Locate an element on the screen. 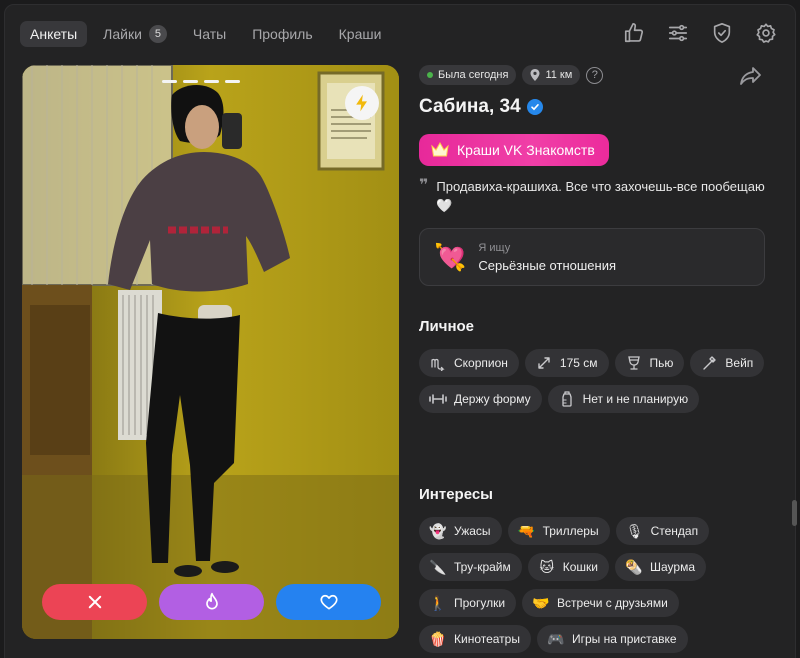 The image size is (800, 658). tab-likes: Лайки 5 is located at coordinates (135, 34).